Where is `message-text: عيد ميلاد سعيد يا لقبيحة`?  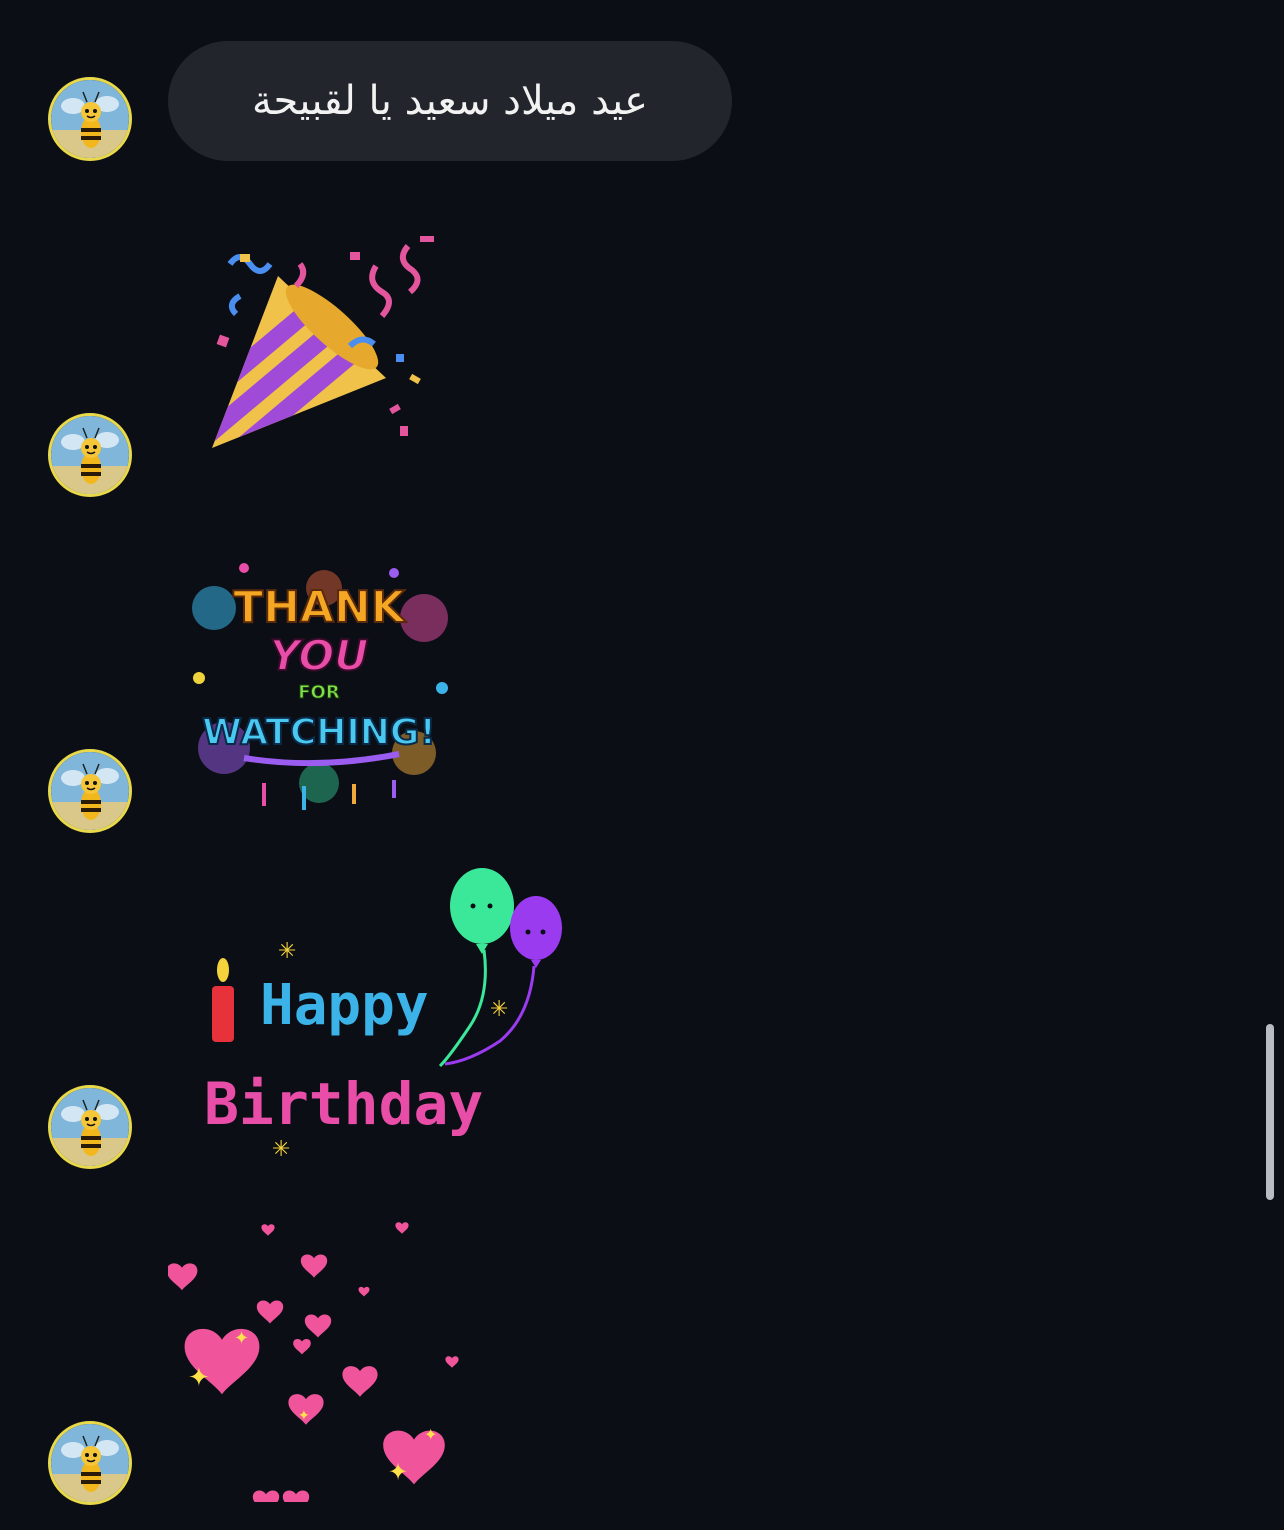
message-text: عيد ميلاد سعيد يا لقبيحة is located at coordinates (450, 101).